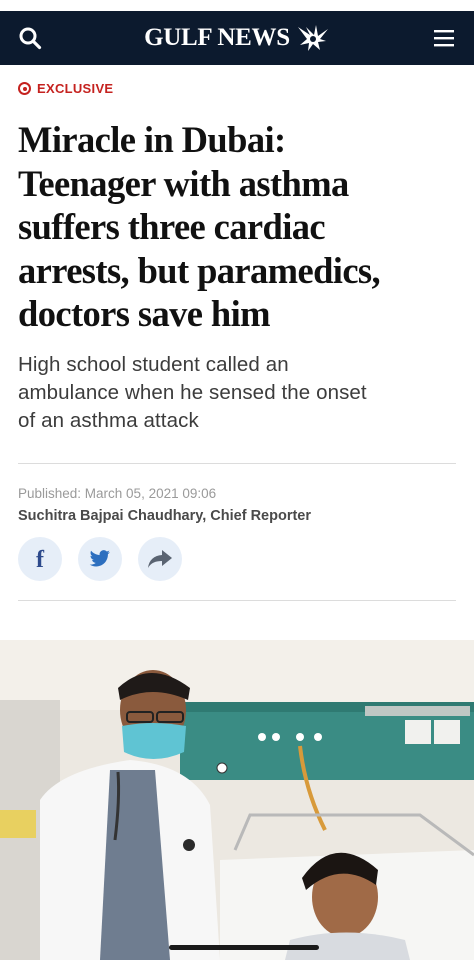 The height and width of the screenshot is (960, 474). What do you see at coordinates (237, 463) in the screenshot?
I see `divider-top` at bounding box center [237, 463].